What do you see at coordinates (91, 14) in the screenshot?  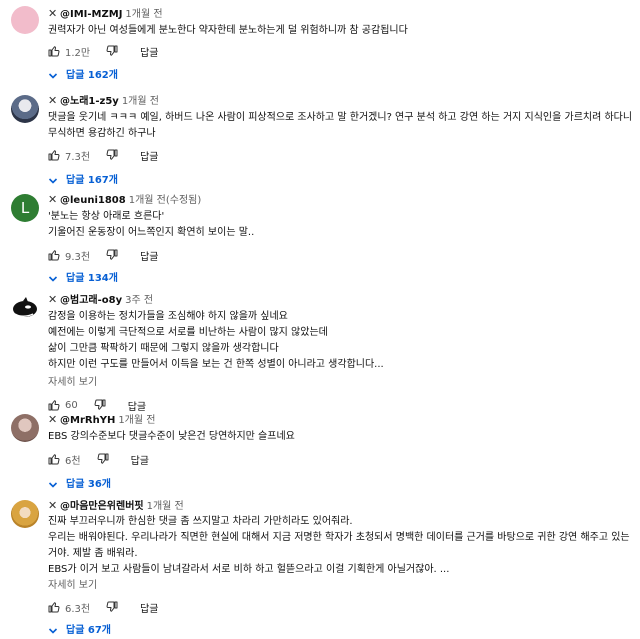 I see `author-handle: @IMI-MZMJ` at bounding box center [91, 14].